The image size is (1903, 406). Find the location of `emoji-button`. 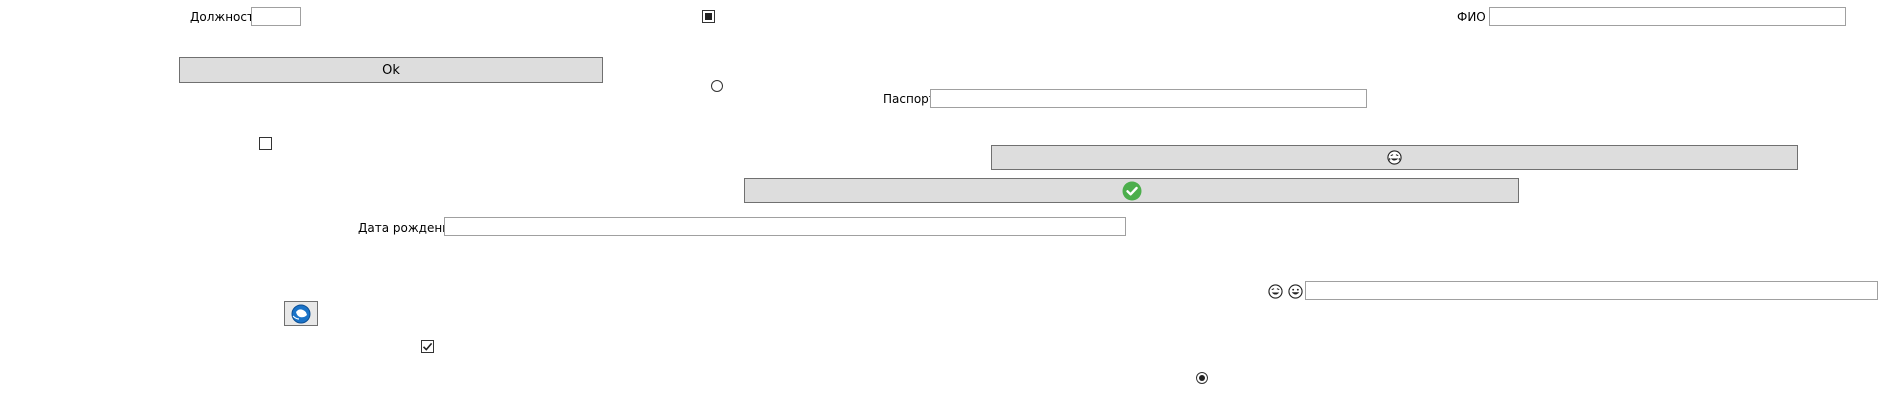

emoji-button is located at coordinates (1394, 157).